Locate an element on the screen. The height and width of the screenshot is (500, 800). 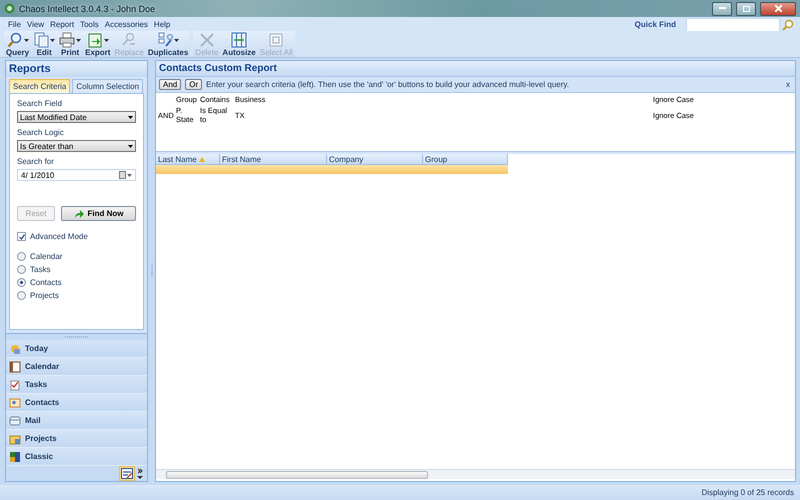
field-label: Search Logic is located at coordinates (41, 132).